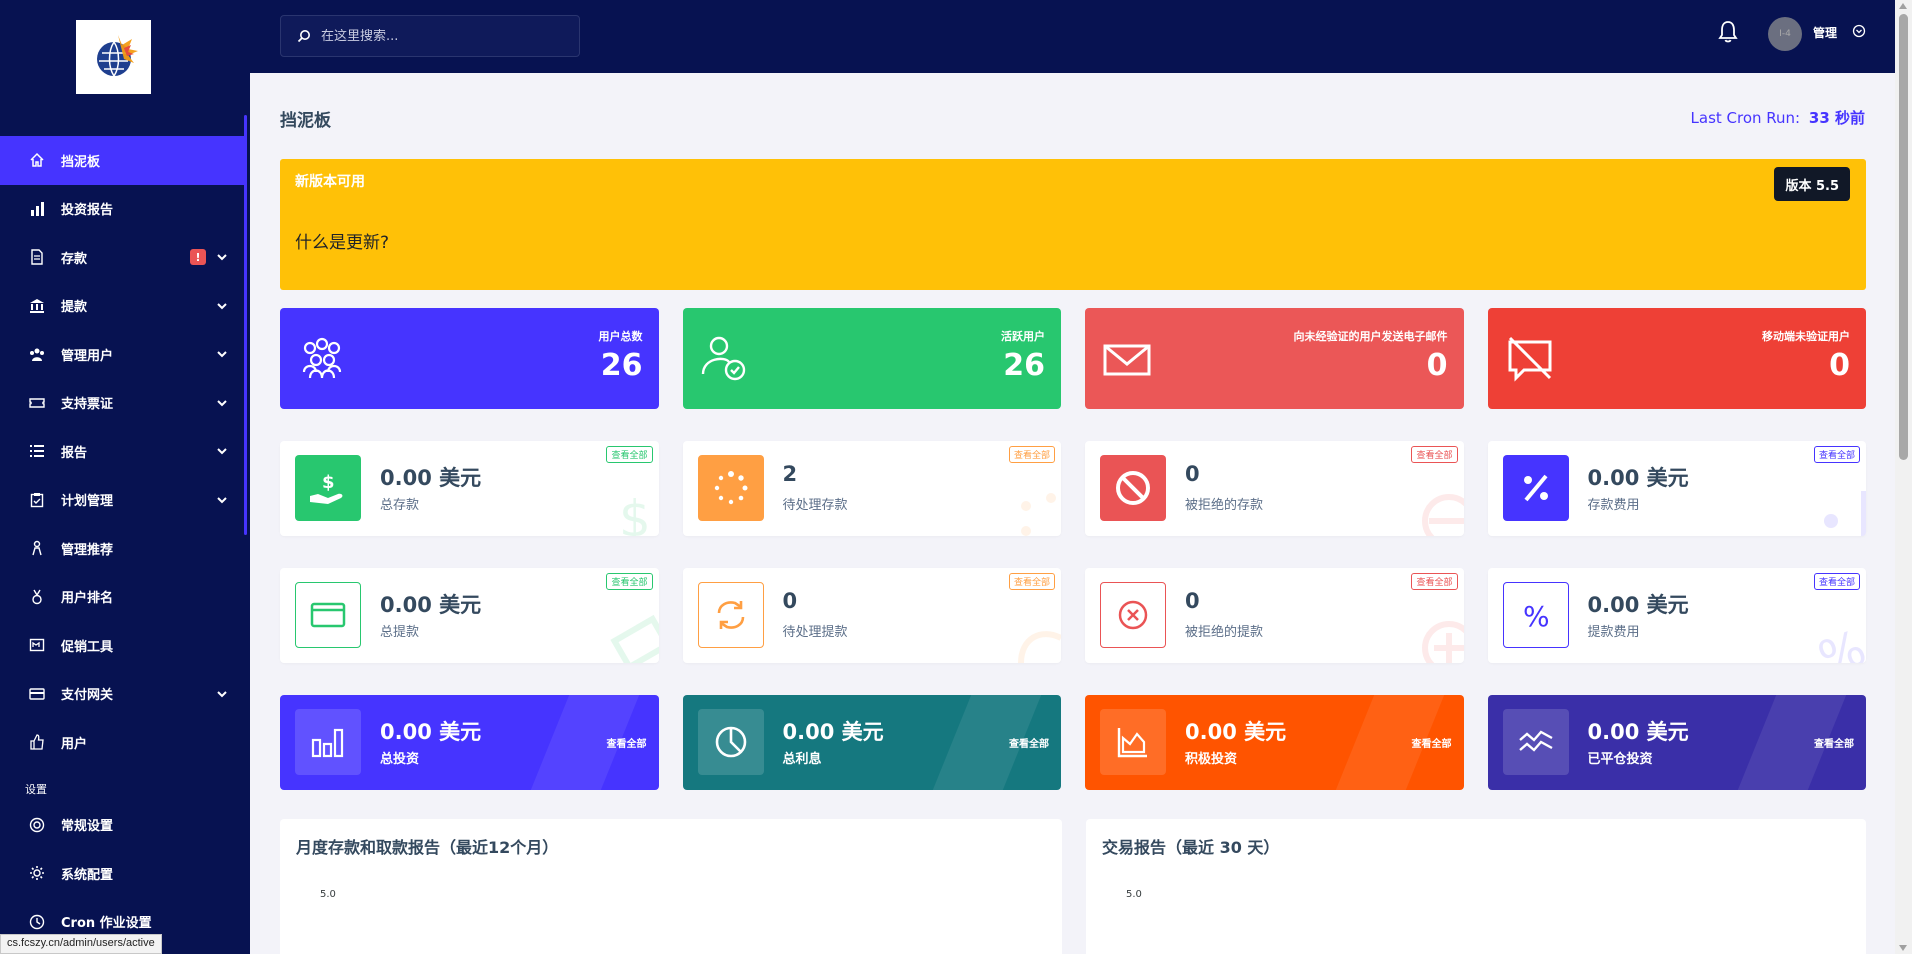 The height and width of the screenshot is (954, 1912). What do you see at coordinates (1274, 358) in the screenshot?
I see `stat-card-email-unverified: 向未经验证的用户发送电子邮件 0` at bounding box center [1274, 358].